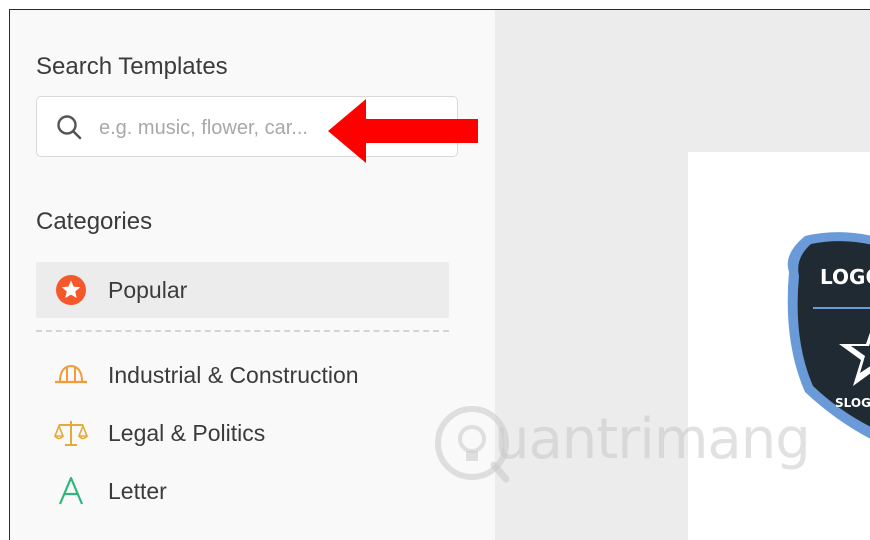 The width and height of the screenshot is (870, 540). I want to click on badge-top-text: LOGO, so click(845, 277).